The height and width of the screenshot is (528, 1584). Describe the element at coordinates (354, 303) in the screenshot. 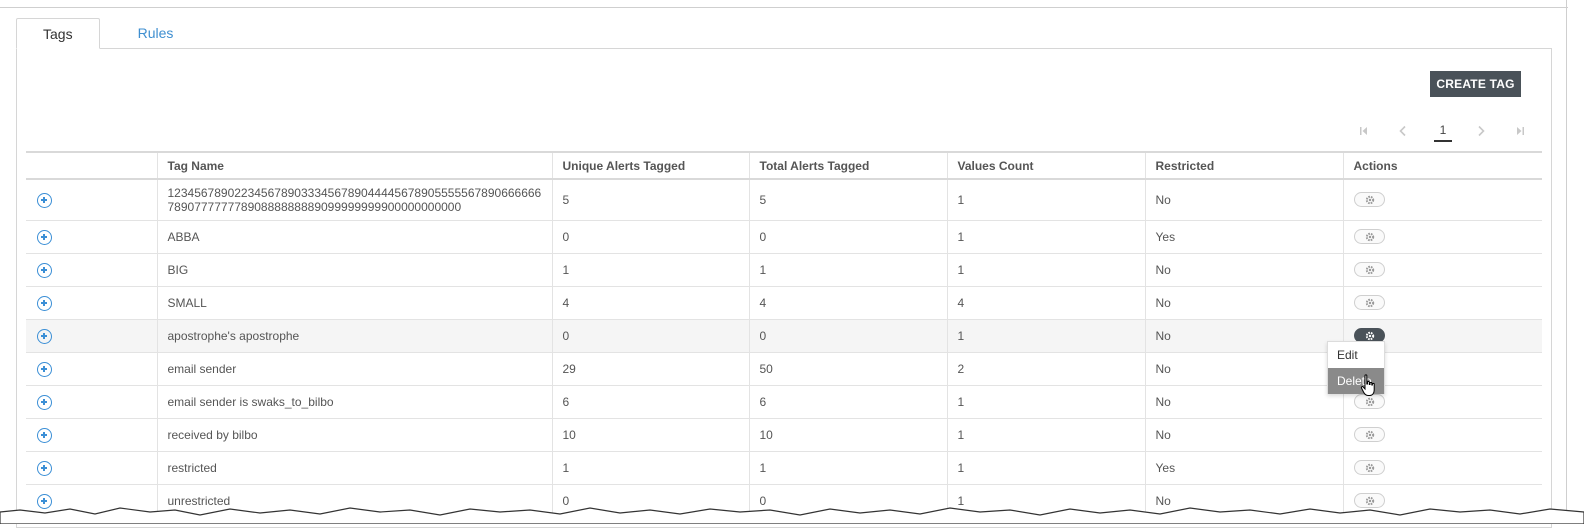

I see `cell-tag-name: SMALL` at that location.